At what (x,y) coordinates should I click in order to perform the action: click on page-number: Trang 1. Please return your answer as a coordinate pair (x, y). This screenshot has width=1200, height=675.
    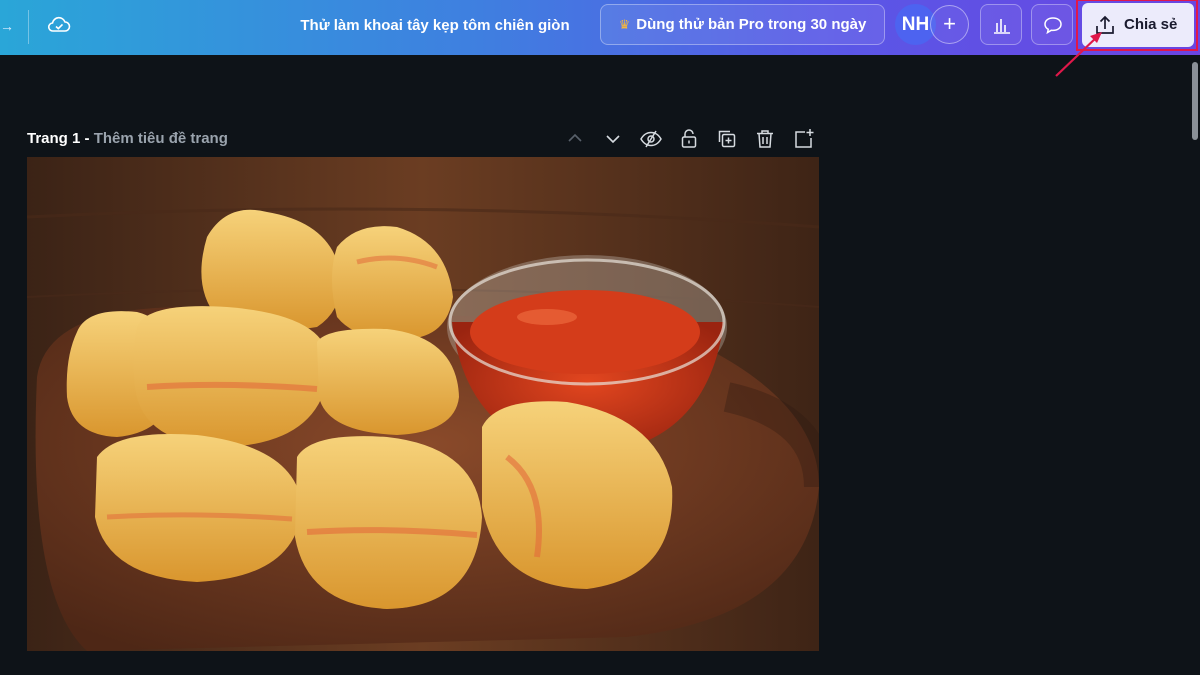
    Looking at the image, I should click on (54, 138).